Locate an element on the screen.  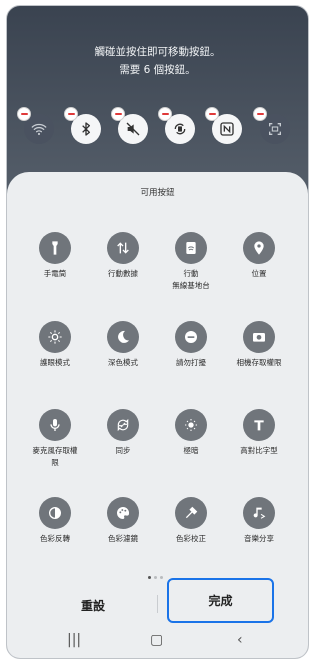
high-contrast-font-icon is located at coordinates (259, 425).